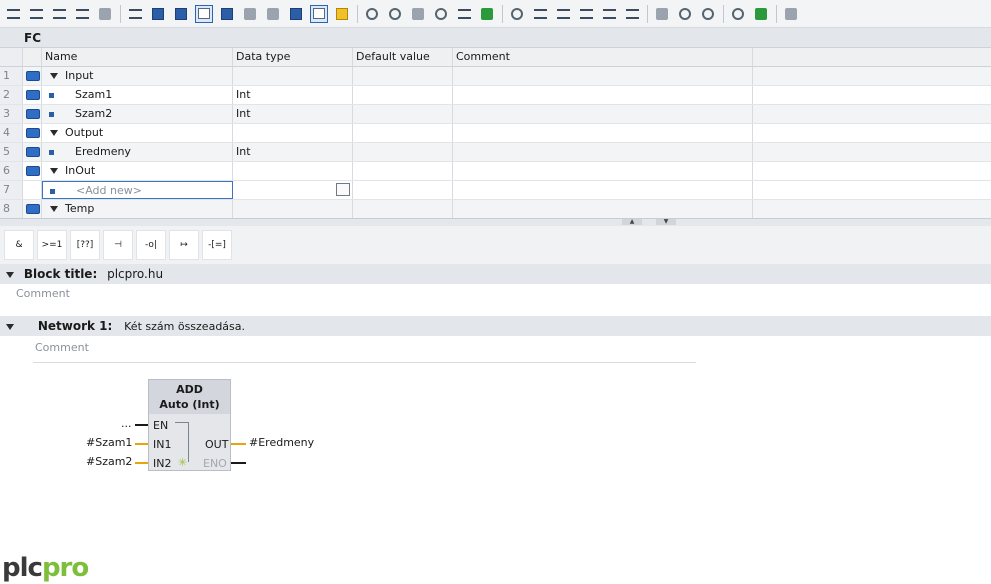  I want to click on temp-section-icon, so click(33, 209).